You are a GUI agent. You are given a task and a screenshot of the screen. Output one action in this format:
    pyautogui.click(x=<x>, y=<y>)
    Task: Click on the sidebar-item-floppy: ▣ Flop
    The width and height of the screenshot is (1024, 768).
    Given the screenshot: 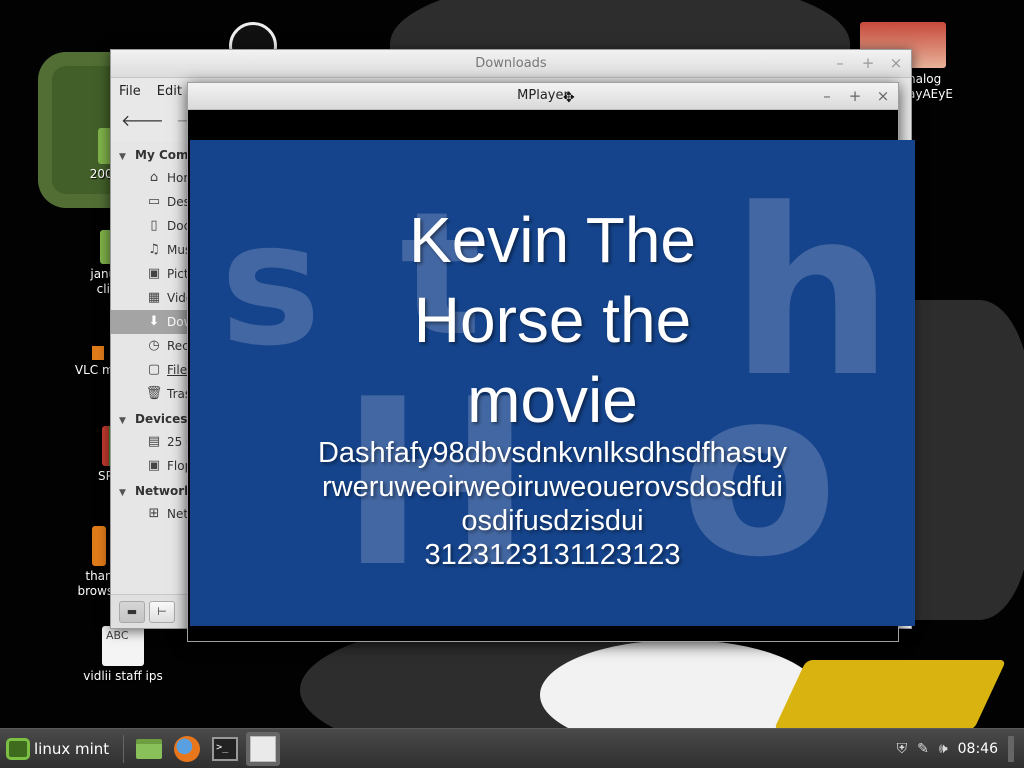 What is the action you would take?
    pyautogui.click(x=154, y=466)
    